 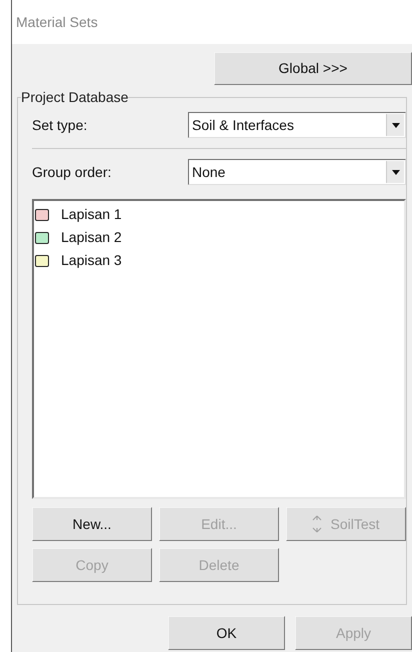 What do you see at coordinates (226, 633) in the screenshot?
I see `dialog-button: OK` at bounding box center [226, 633].